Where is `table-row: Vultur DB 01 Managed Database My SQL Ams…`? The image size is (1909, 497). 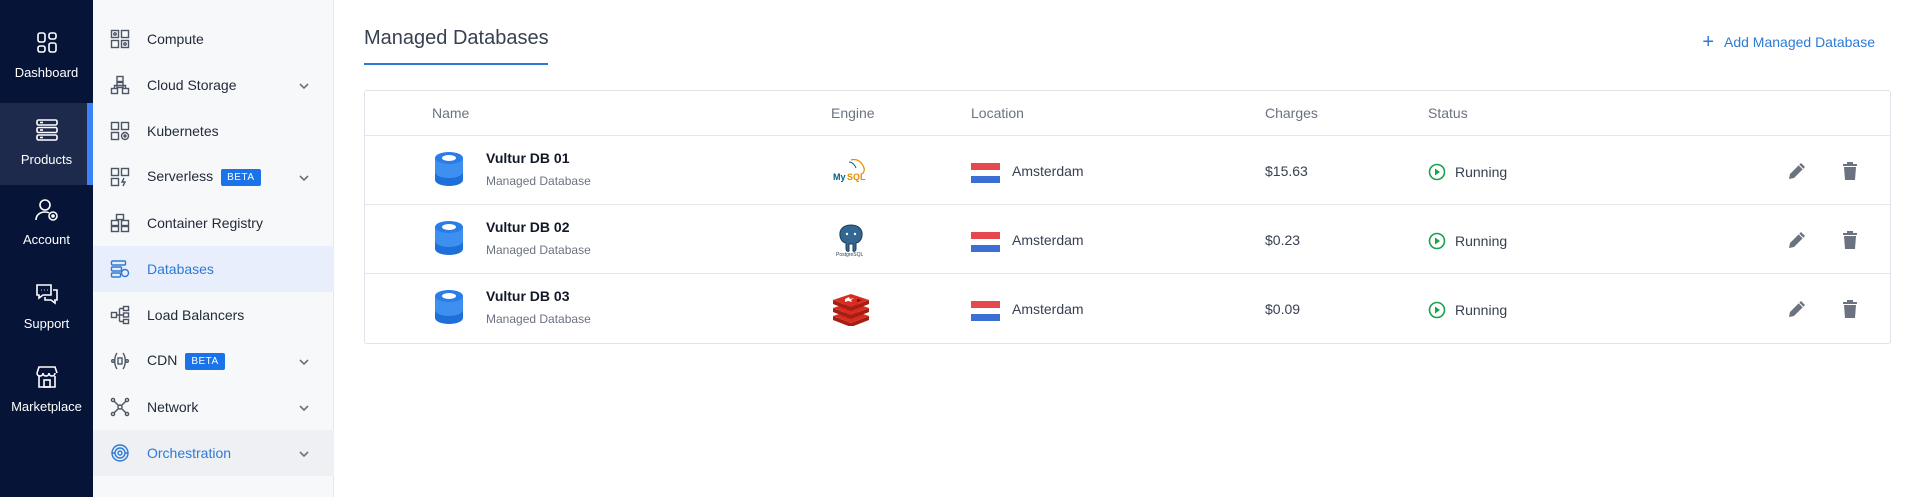
table-row: Vultur DB 01 Managed Database My SQL Ams… is located at coordinates (1127, 170).